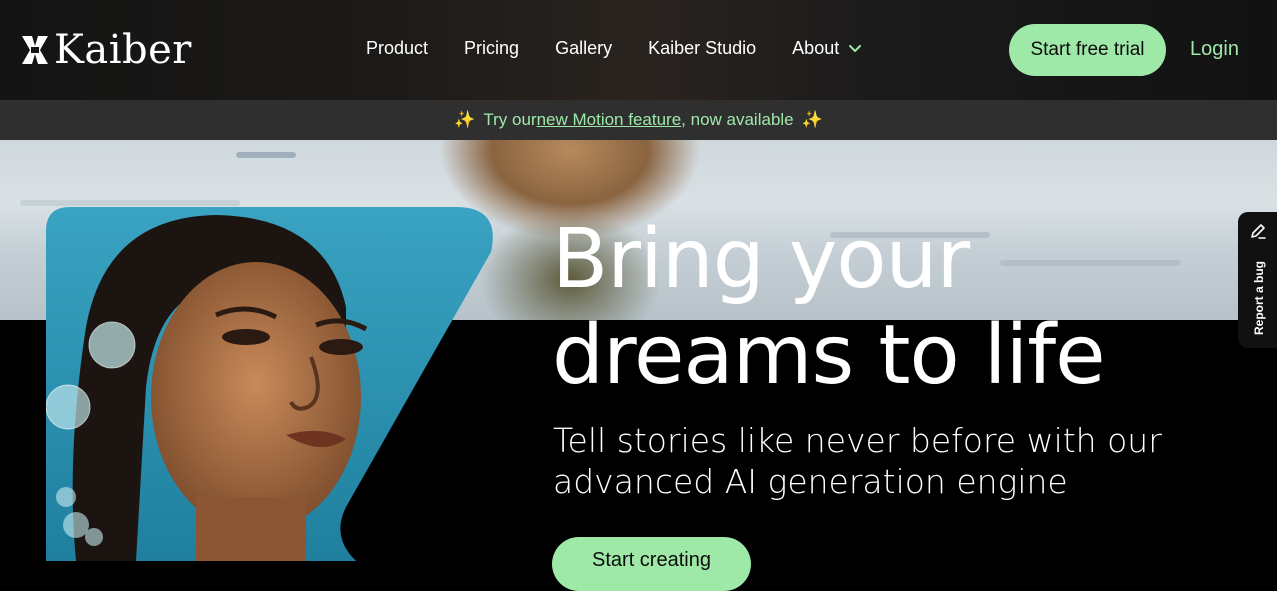  What do you see at coordinates (855, 48) in the screenshot?
I see `chevron-down-icon` at bounding box center [855, 48].